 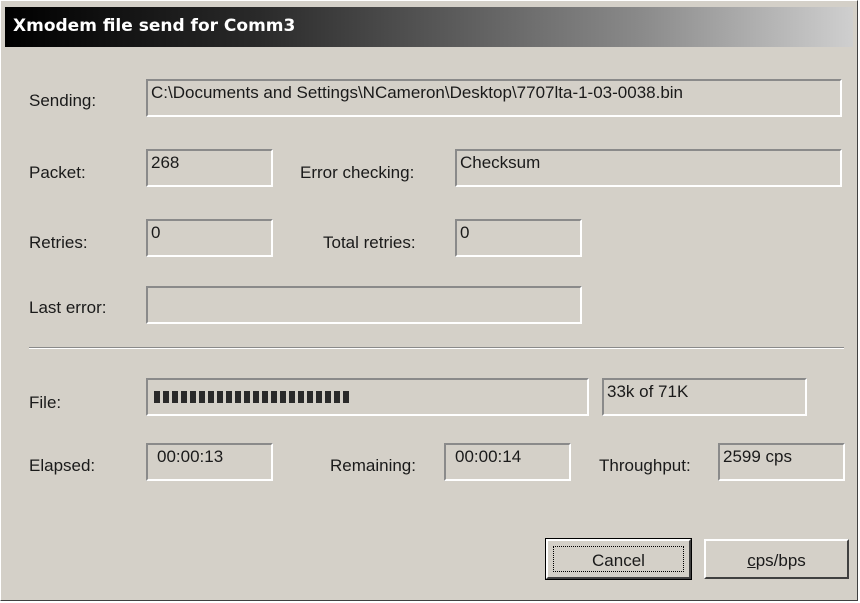 What do you see at coordinates (364, 305) in the screenshot?
I see `last-error-field` at bounding box center [364, 305].